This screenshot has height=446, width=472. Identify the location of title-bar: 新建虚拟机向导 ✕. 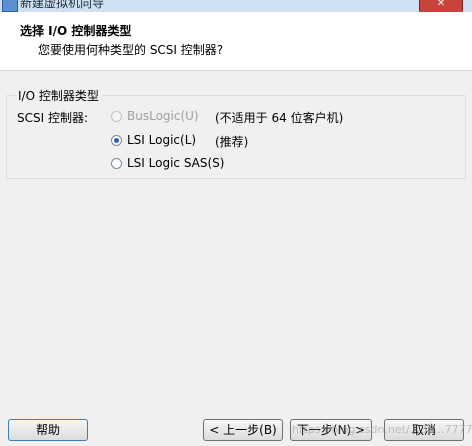
(236, 6).